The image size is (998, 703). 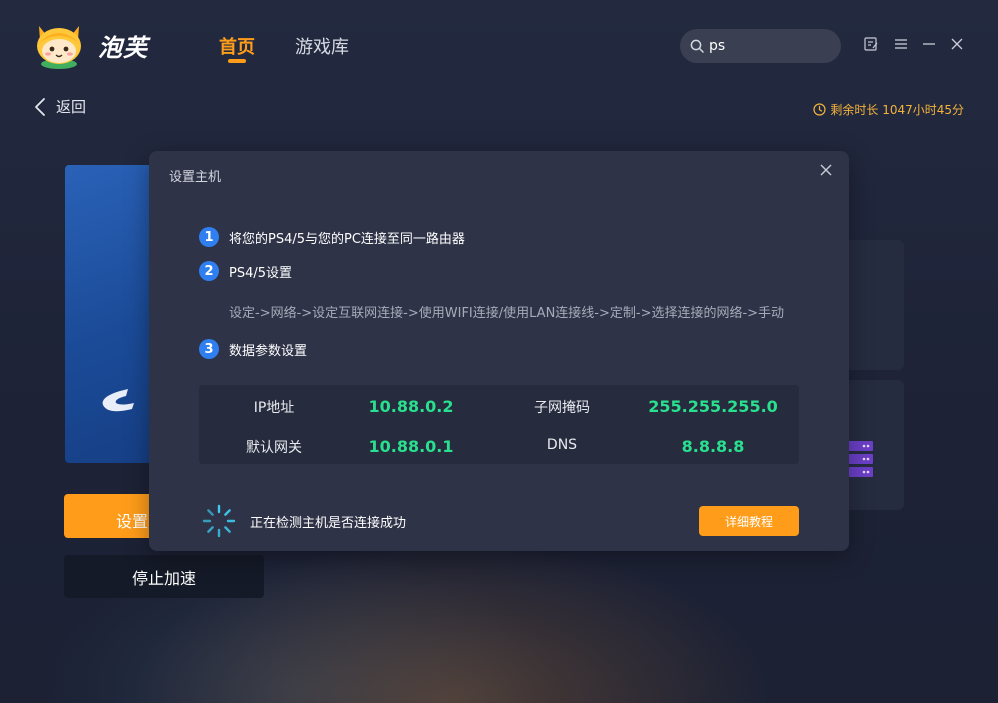 I want to click on dns-label: DNS, so click(x=562, y=445).